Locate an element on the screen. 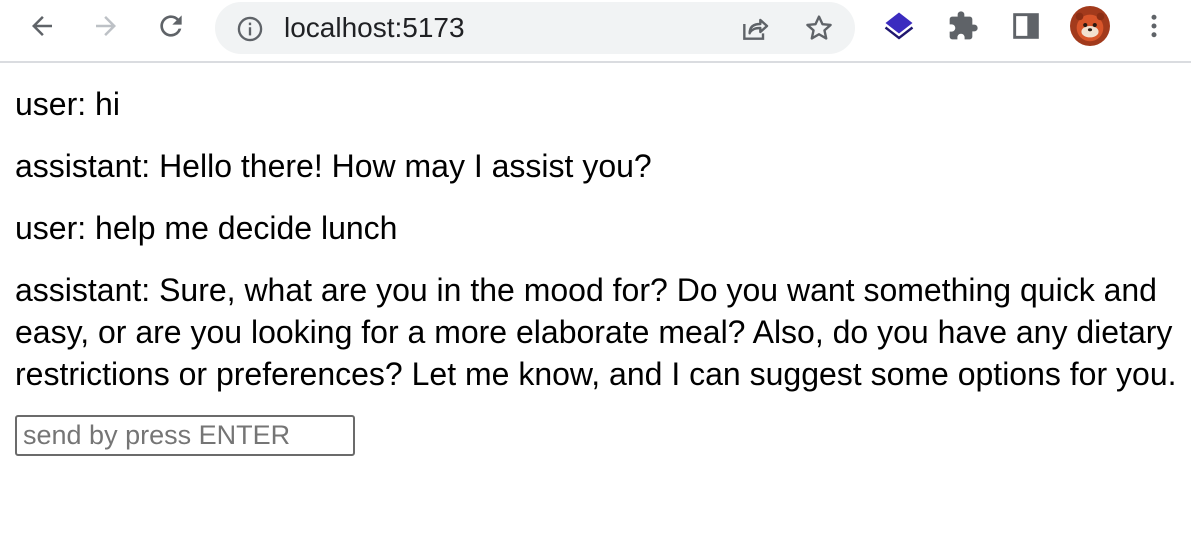 This screenshot has height=558, width=1191. reload-icon is located at coordinates (171, 26).